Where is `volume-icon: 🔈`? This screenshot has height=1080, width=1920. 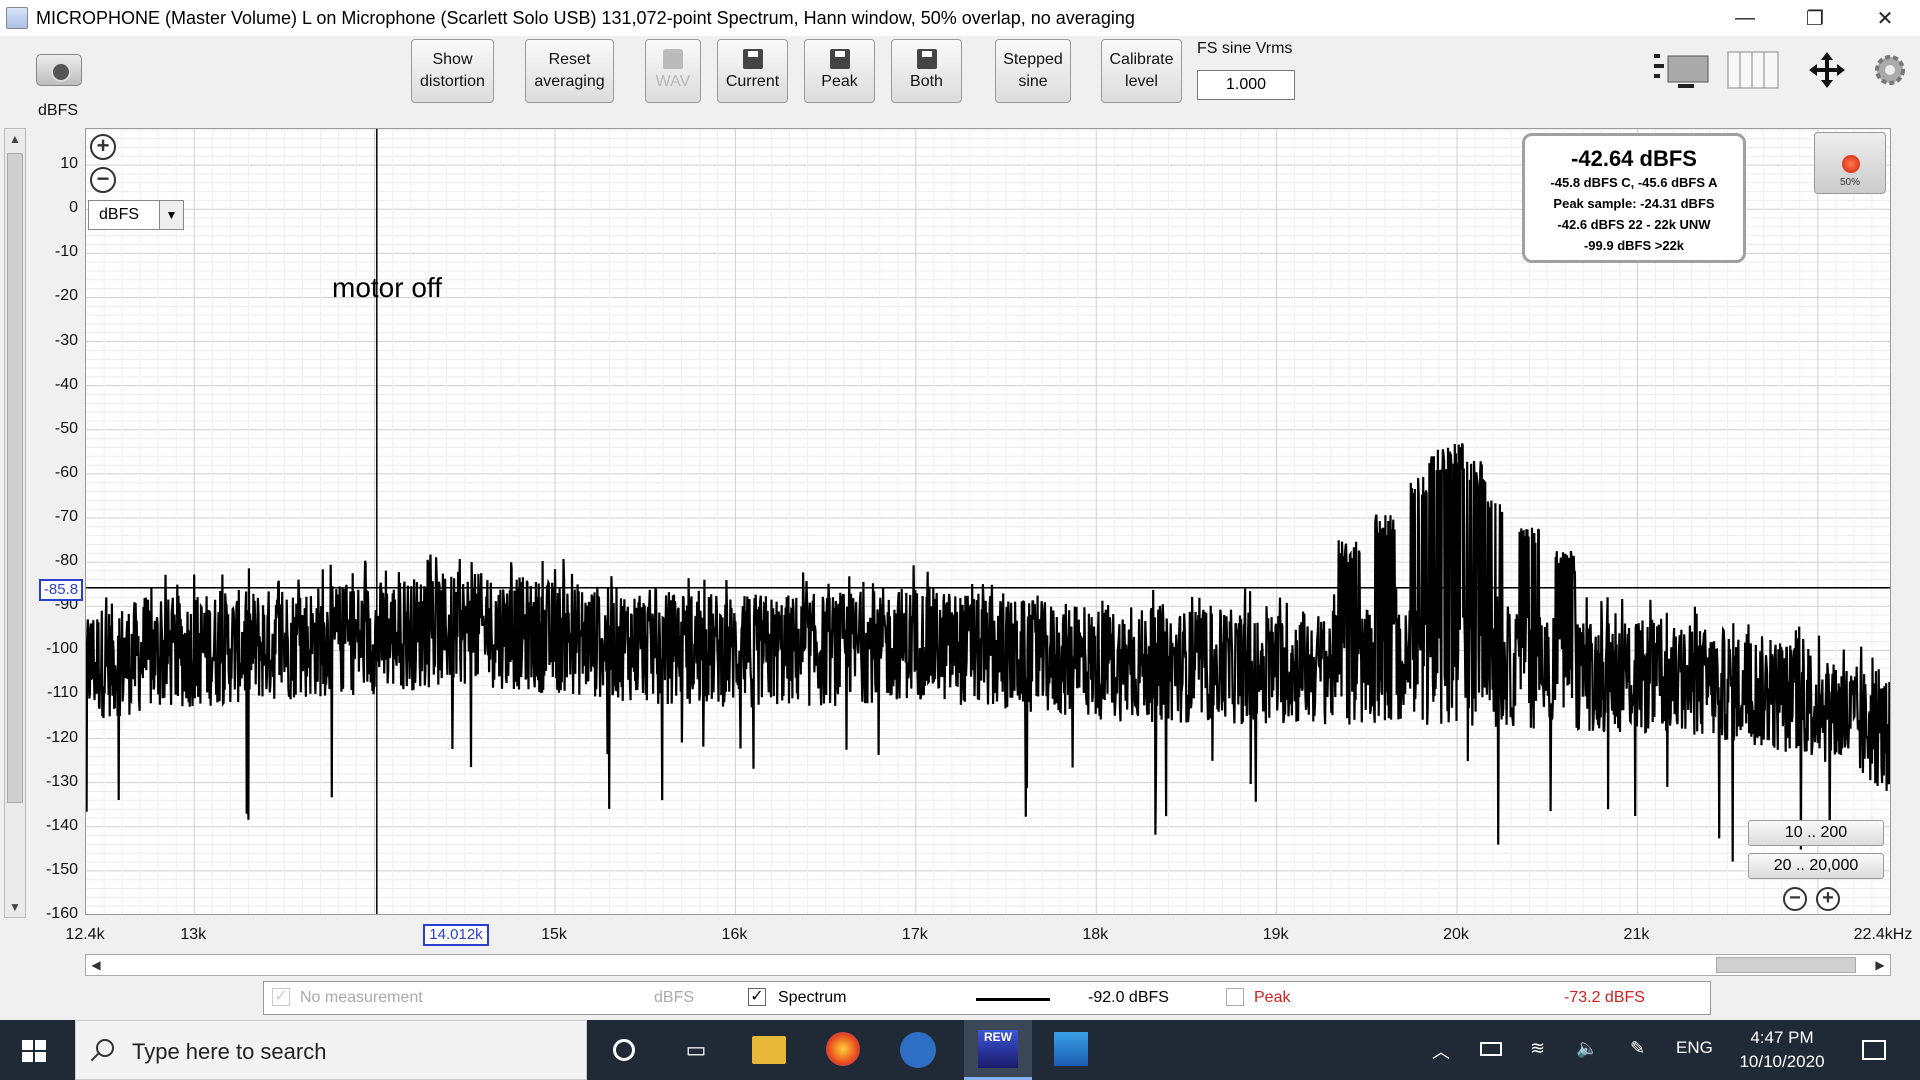
volume-icon: 🔈 is located at coordinates (1587, 1048).